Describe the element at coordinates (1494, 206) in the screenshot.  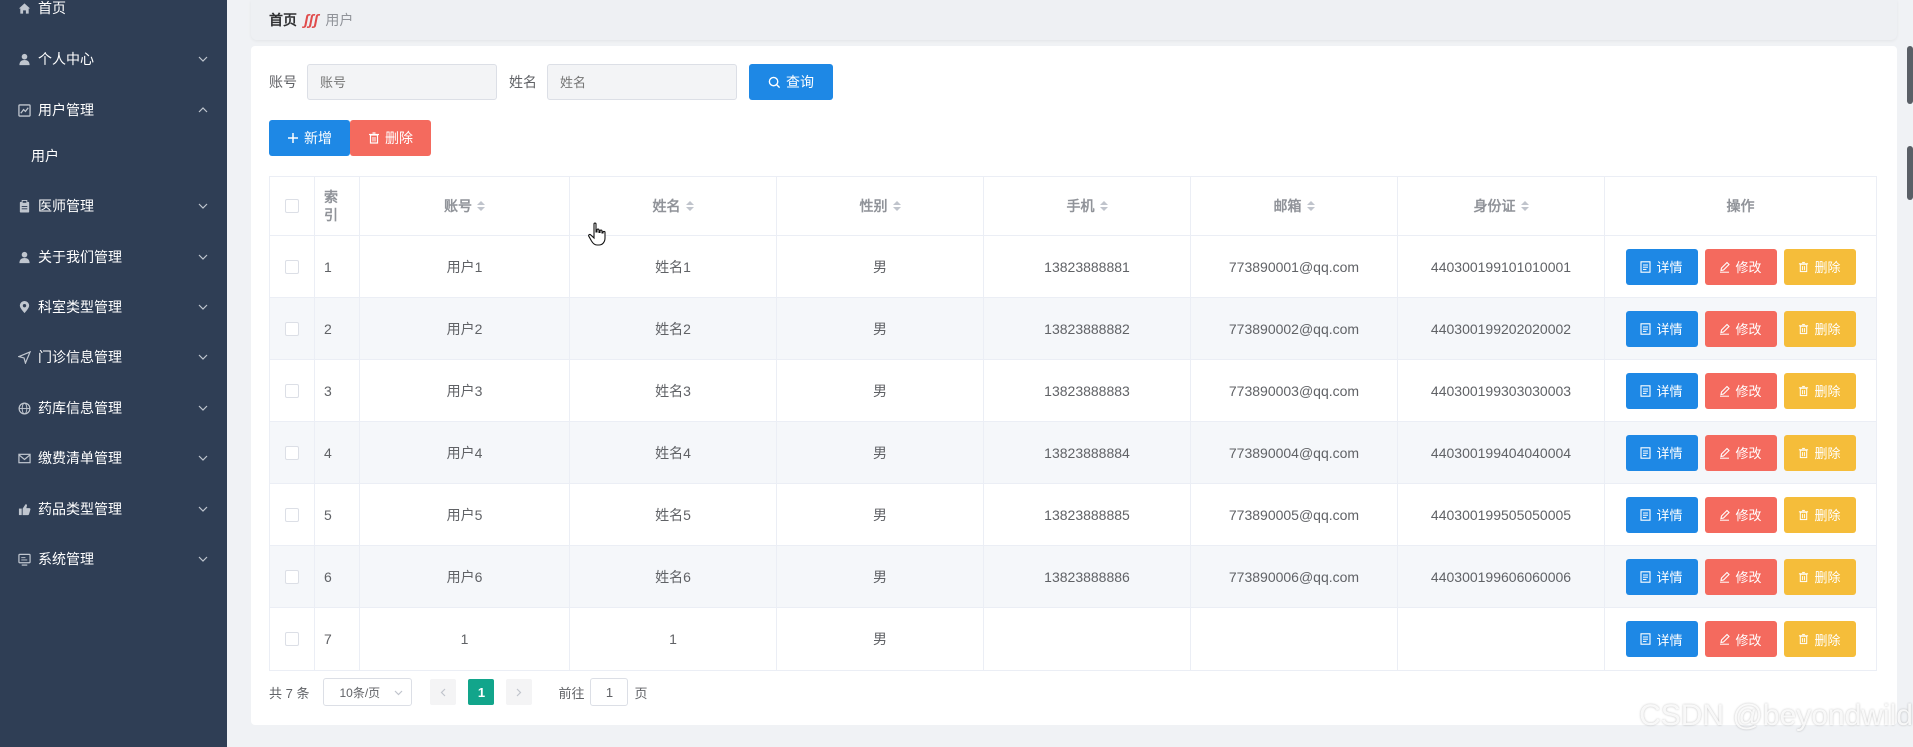
I see `header-id-card-label: 身份证` at that location.